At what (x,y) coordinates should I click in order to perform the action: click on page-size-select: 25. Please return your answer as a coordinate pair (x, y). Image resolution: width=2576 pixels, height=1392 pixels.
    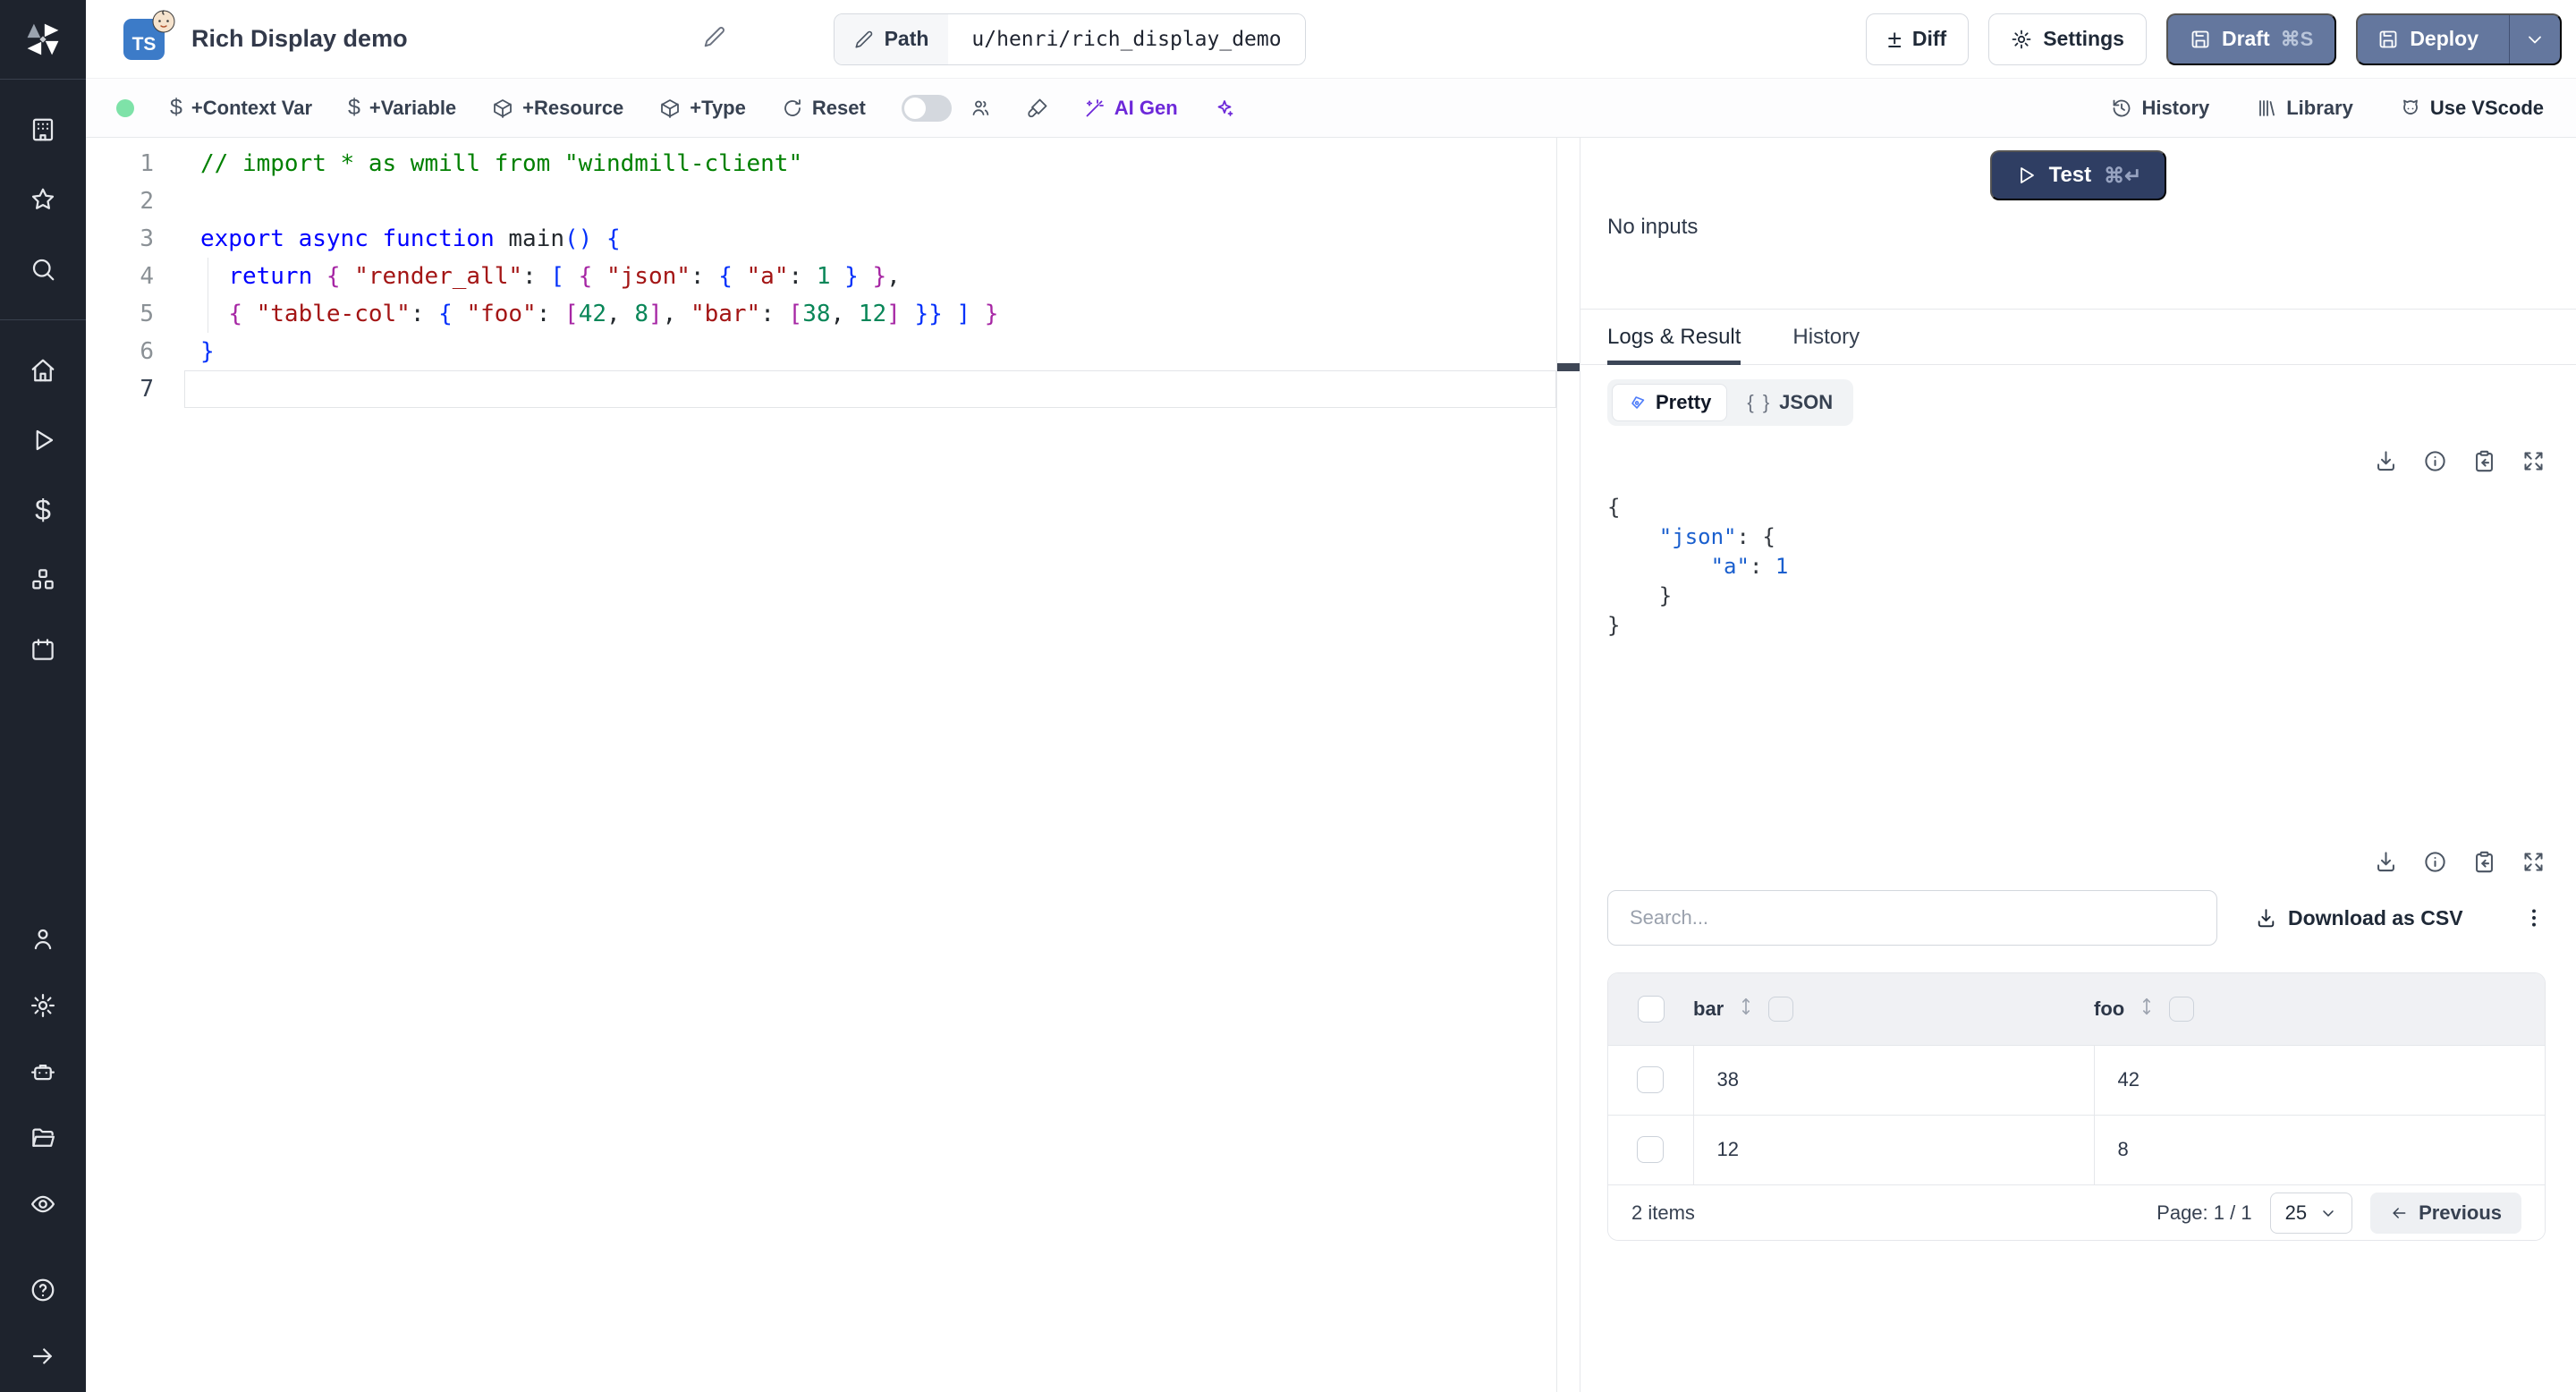
    Looking at the image, I should click on (2311, 1213).